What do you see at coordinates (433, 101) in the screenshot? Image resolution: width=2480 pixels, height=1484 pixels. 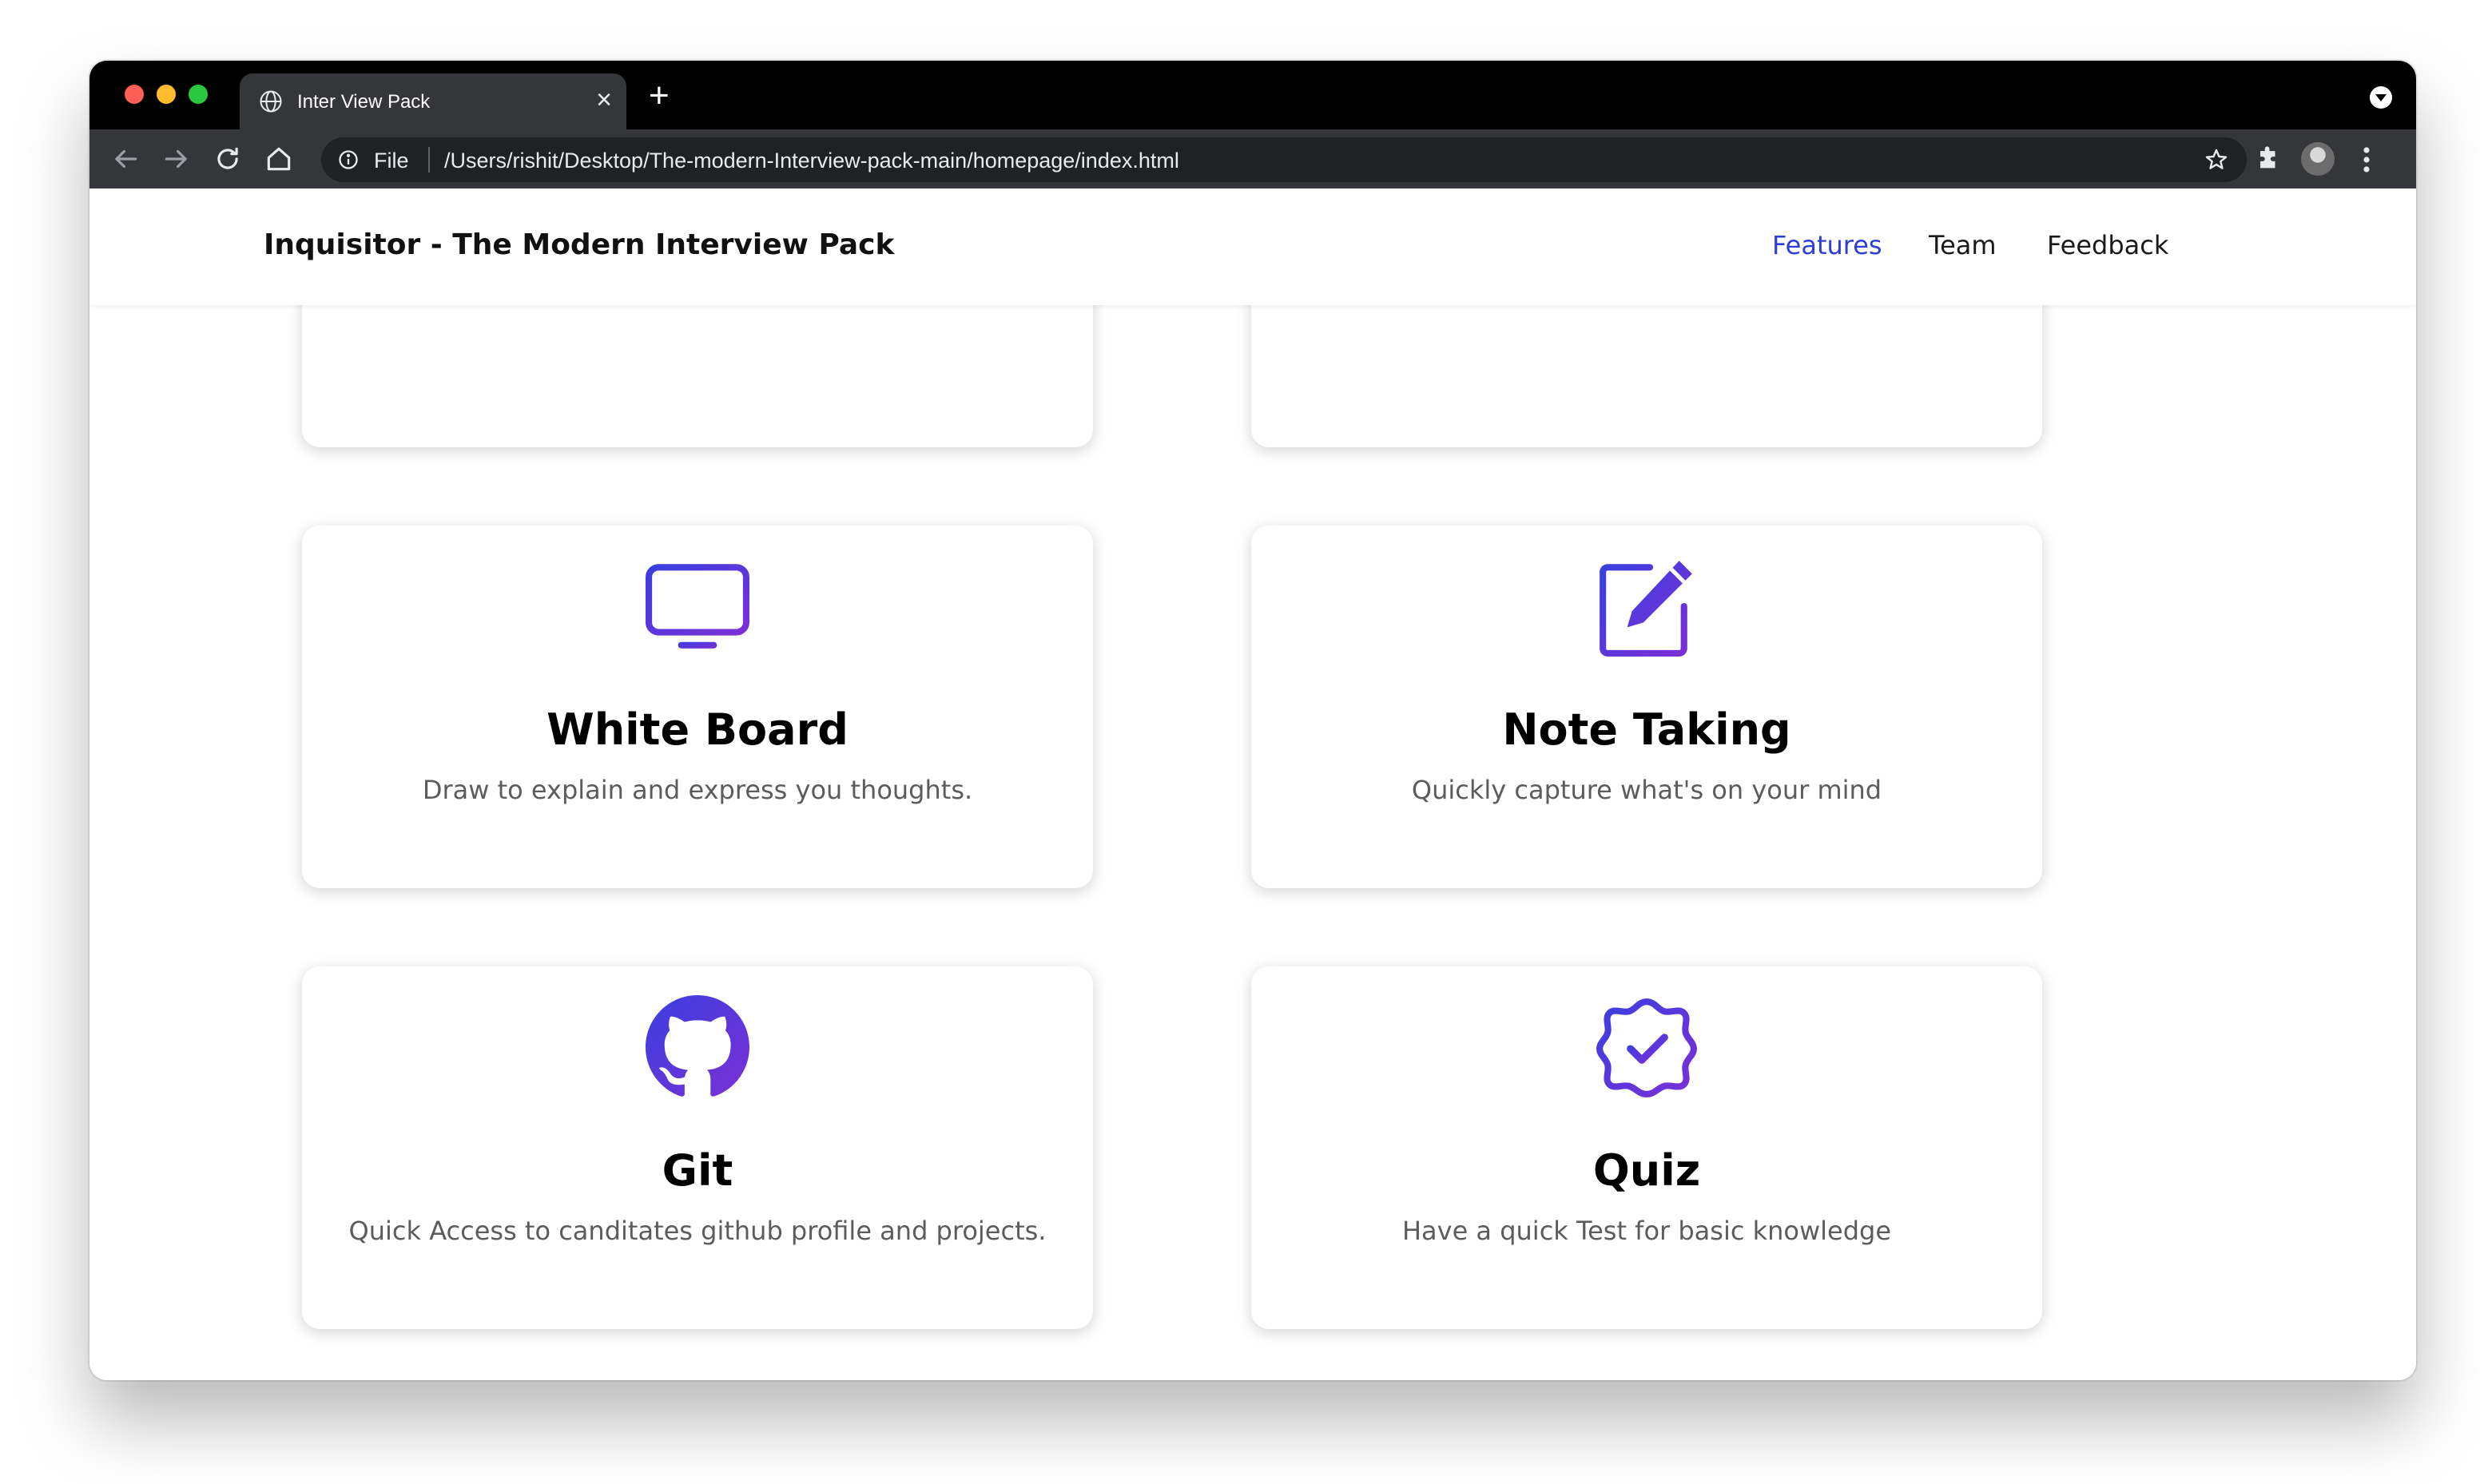 I see `browser-tab: Inter View Pack ×` at bounding box center [433, 101].